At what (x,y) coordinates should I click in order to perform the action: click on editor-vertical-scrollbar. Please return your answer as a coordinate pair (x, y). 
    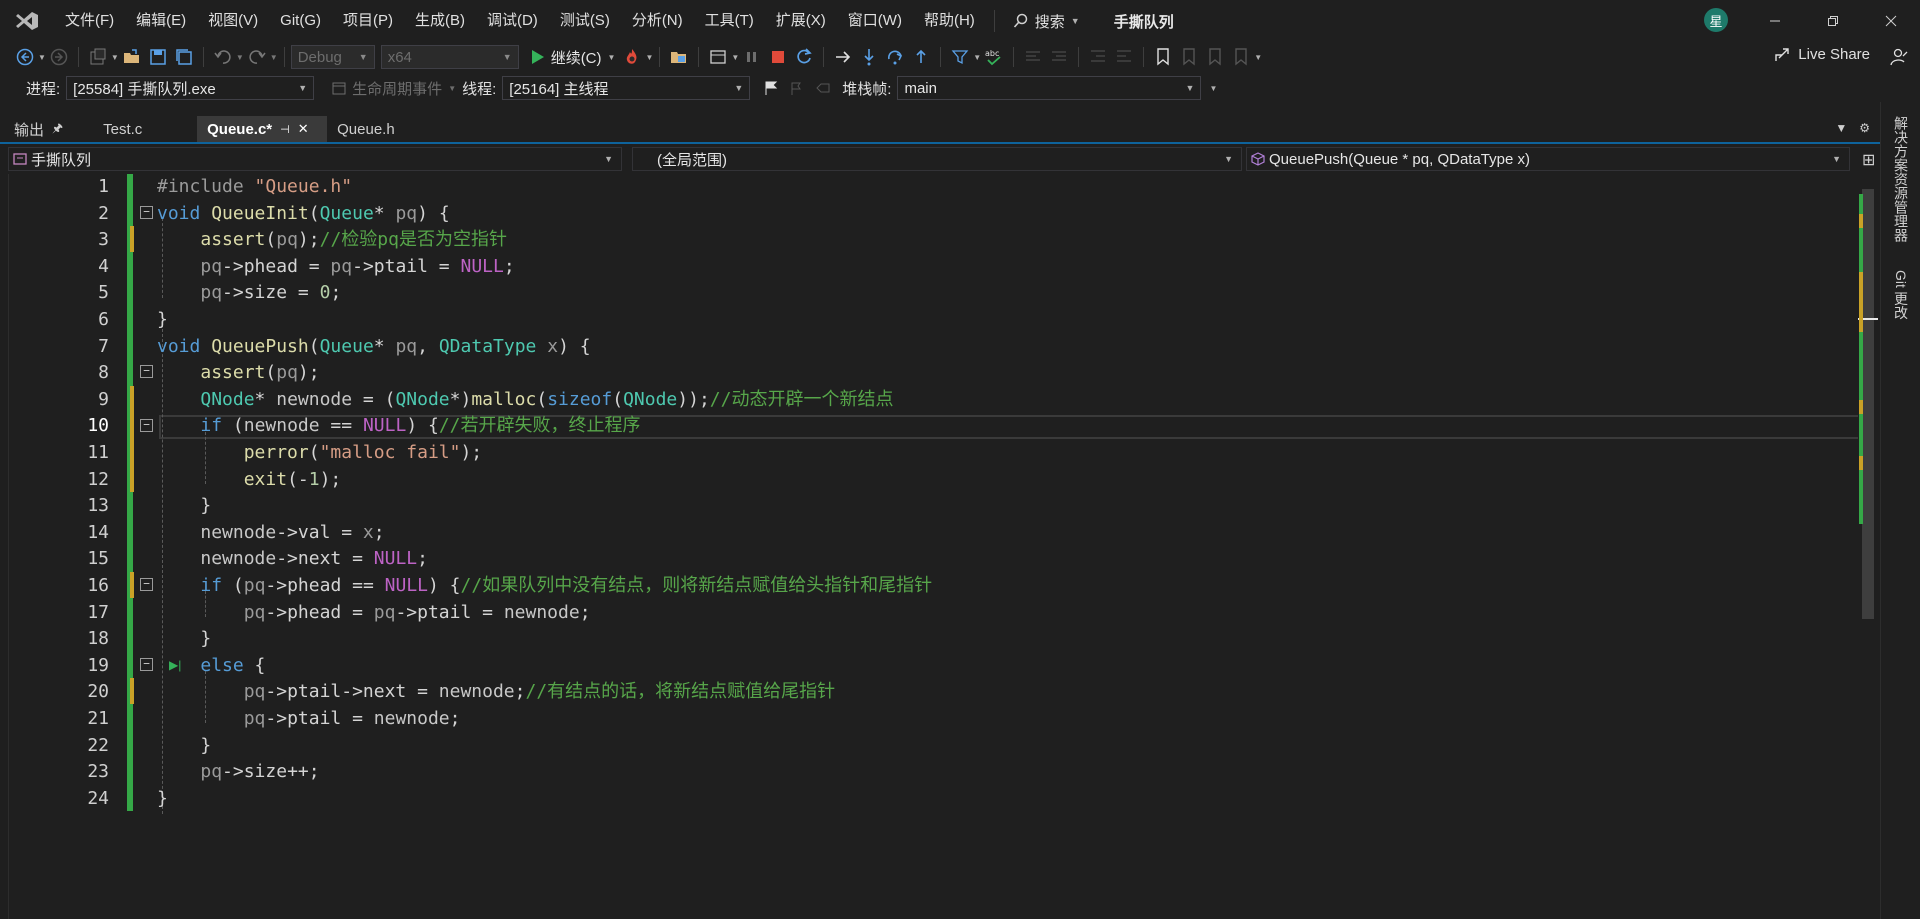
    Looking at the image, I should click on (1868, 546).